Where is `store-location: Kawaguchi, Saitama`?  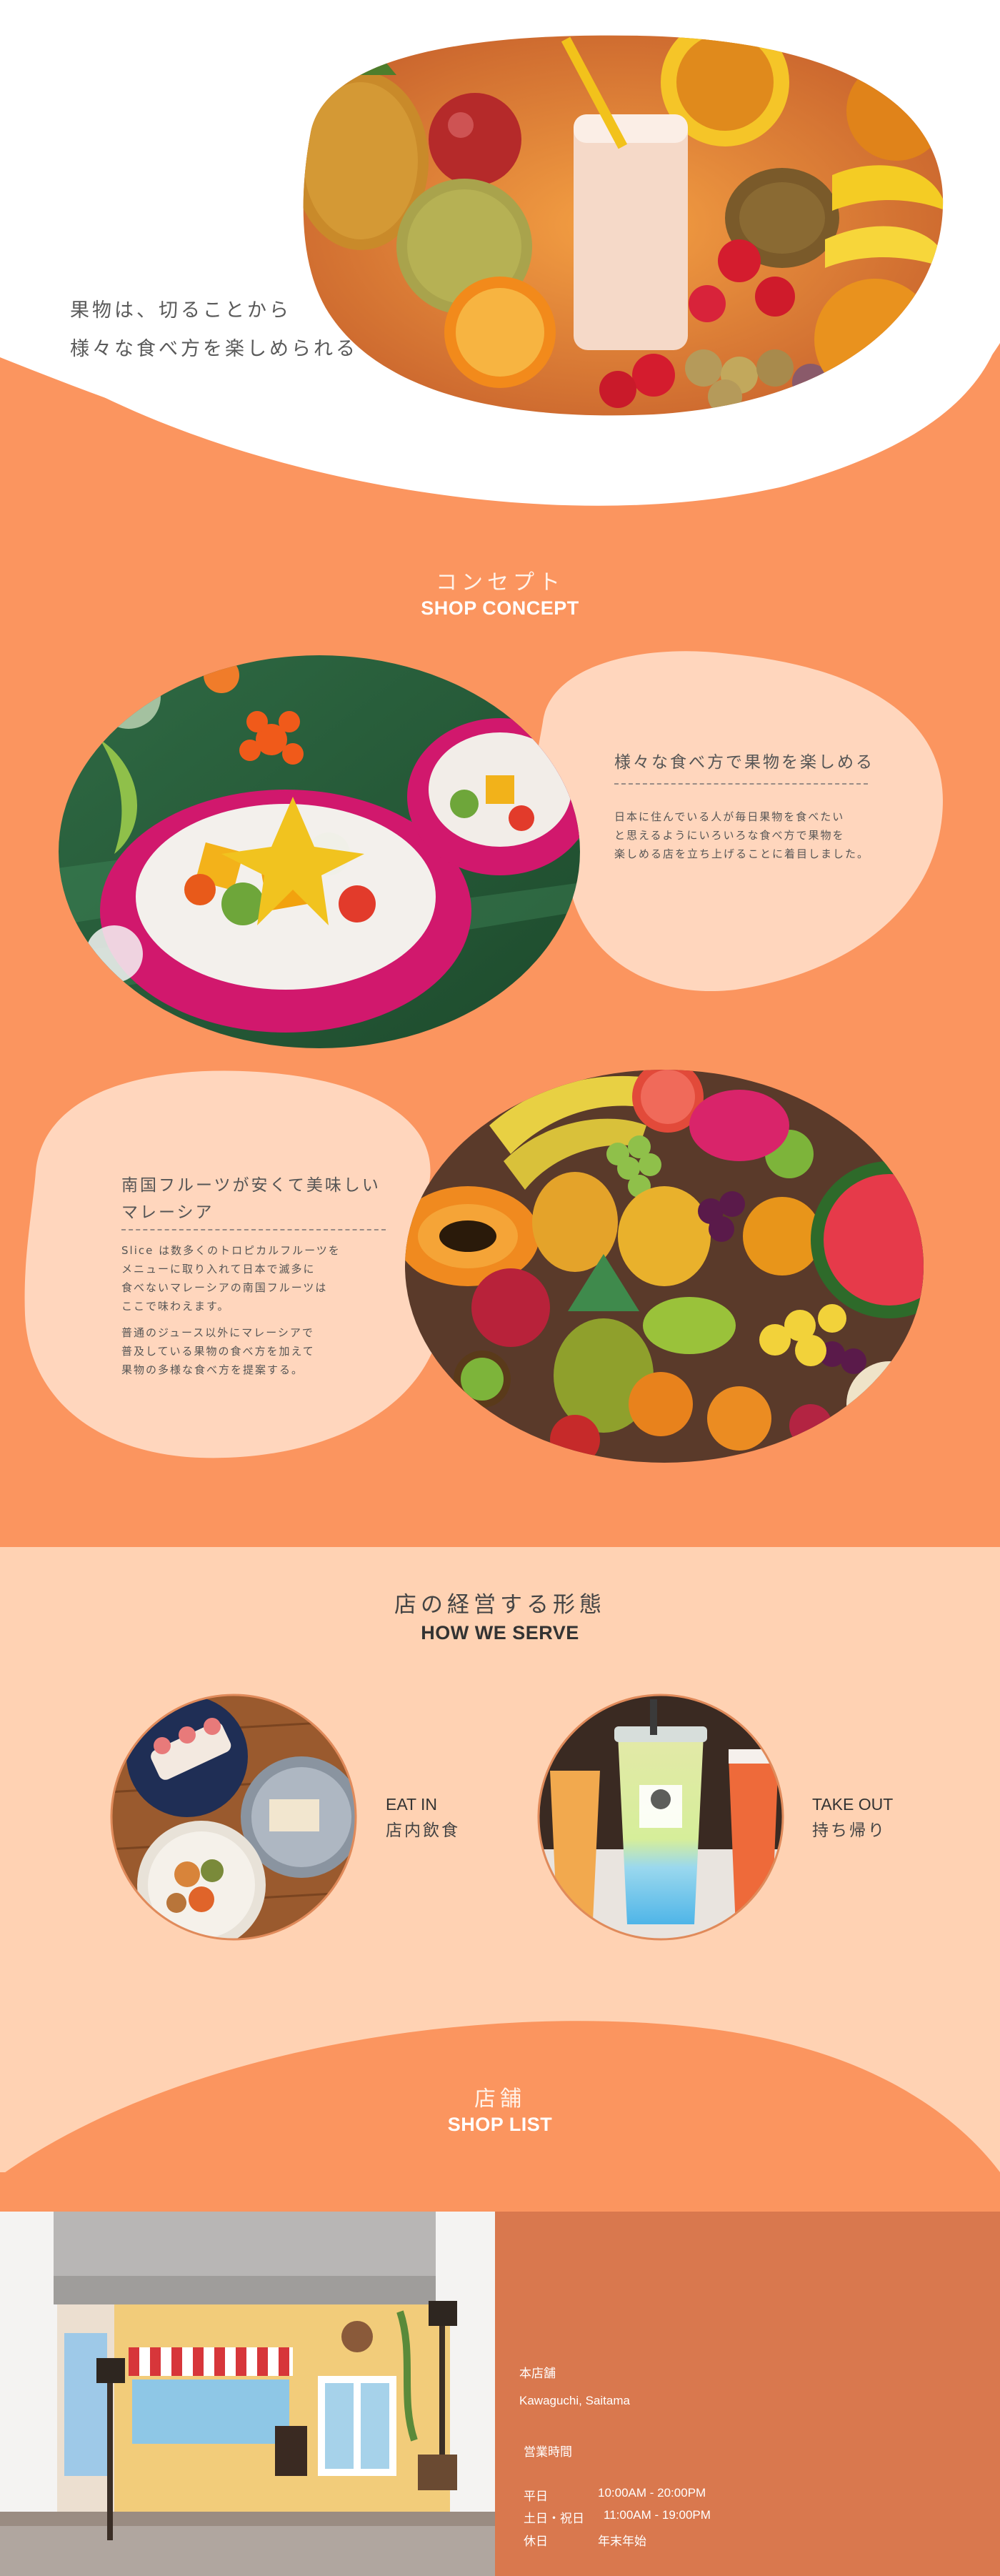
store-location: Kawaguchi, Saitama is located at coordinates (574, 2400).